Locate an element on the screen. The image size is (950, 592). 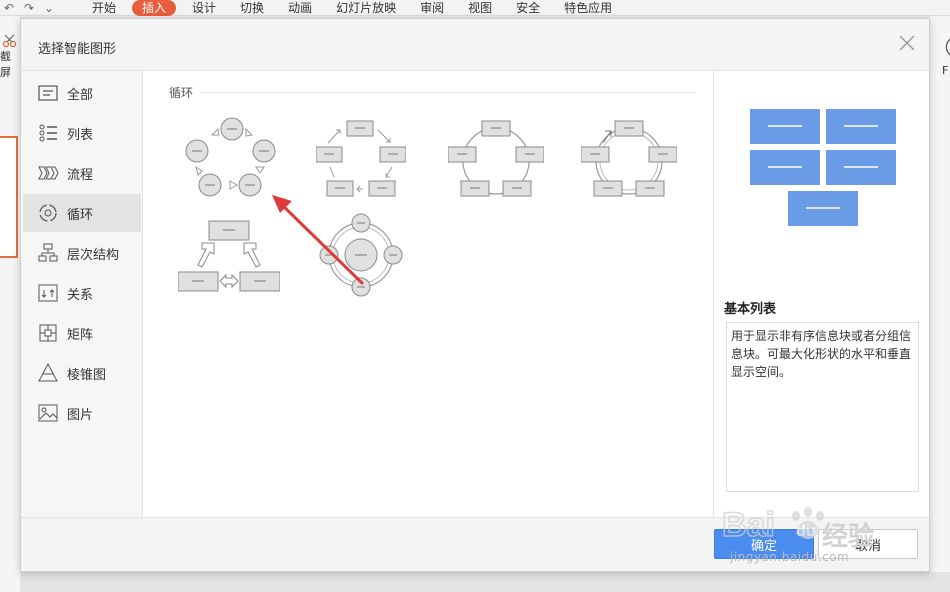
category-relationship: 关系 is located at coordinates (82, 293).